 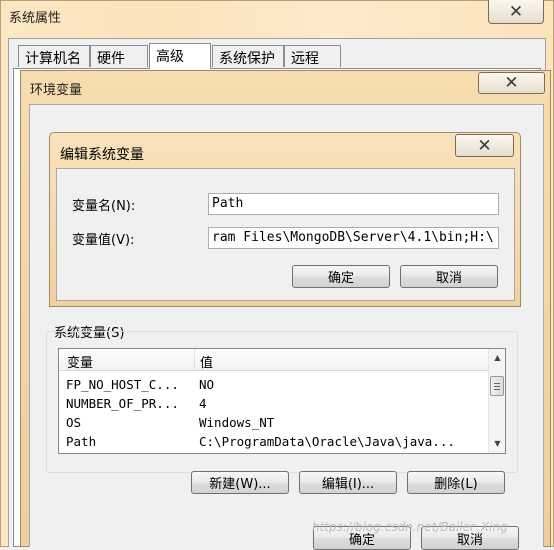 I want to click on variable-value: NO, so click(x=207, y=384).